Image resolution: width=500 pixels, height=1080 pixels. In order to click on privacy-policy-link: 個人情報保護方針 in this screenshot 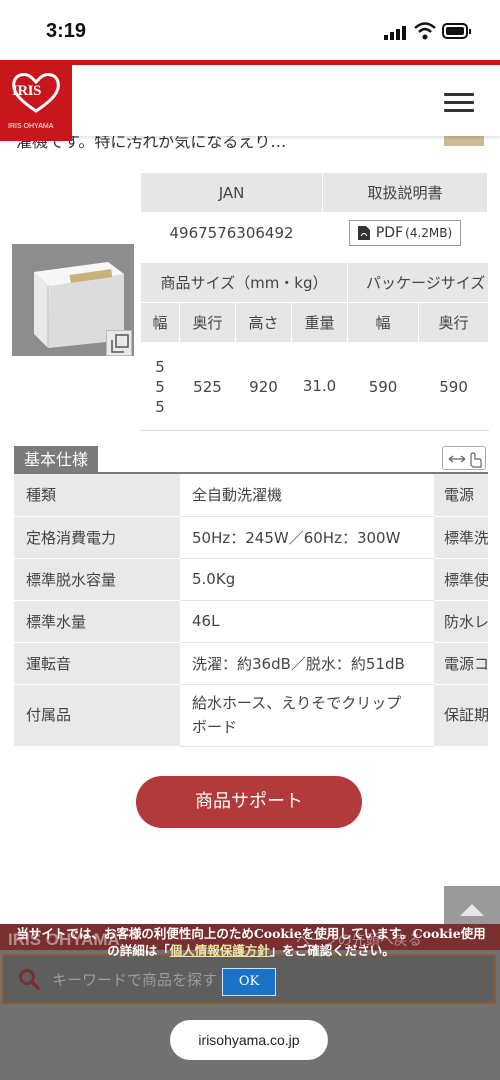, I will do `click(220, 950)`.